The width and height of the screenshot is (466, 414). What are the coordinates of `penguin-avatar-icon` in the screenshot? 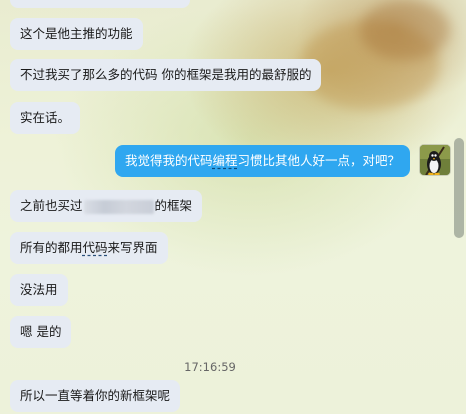 It's located at (435, 160).